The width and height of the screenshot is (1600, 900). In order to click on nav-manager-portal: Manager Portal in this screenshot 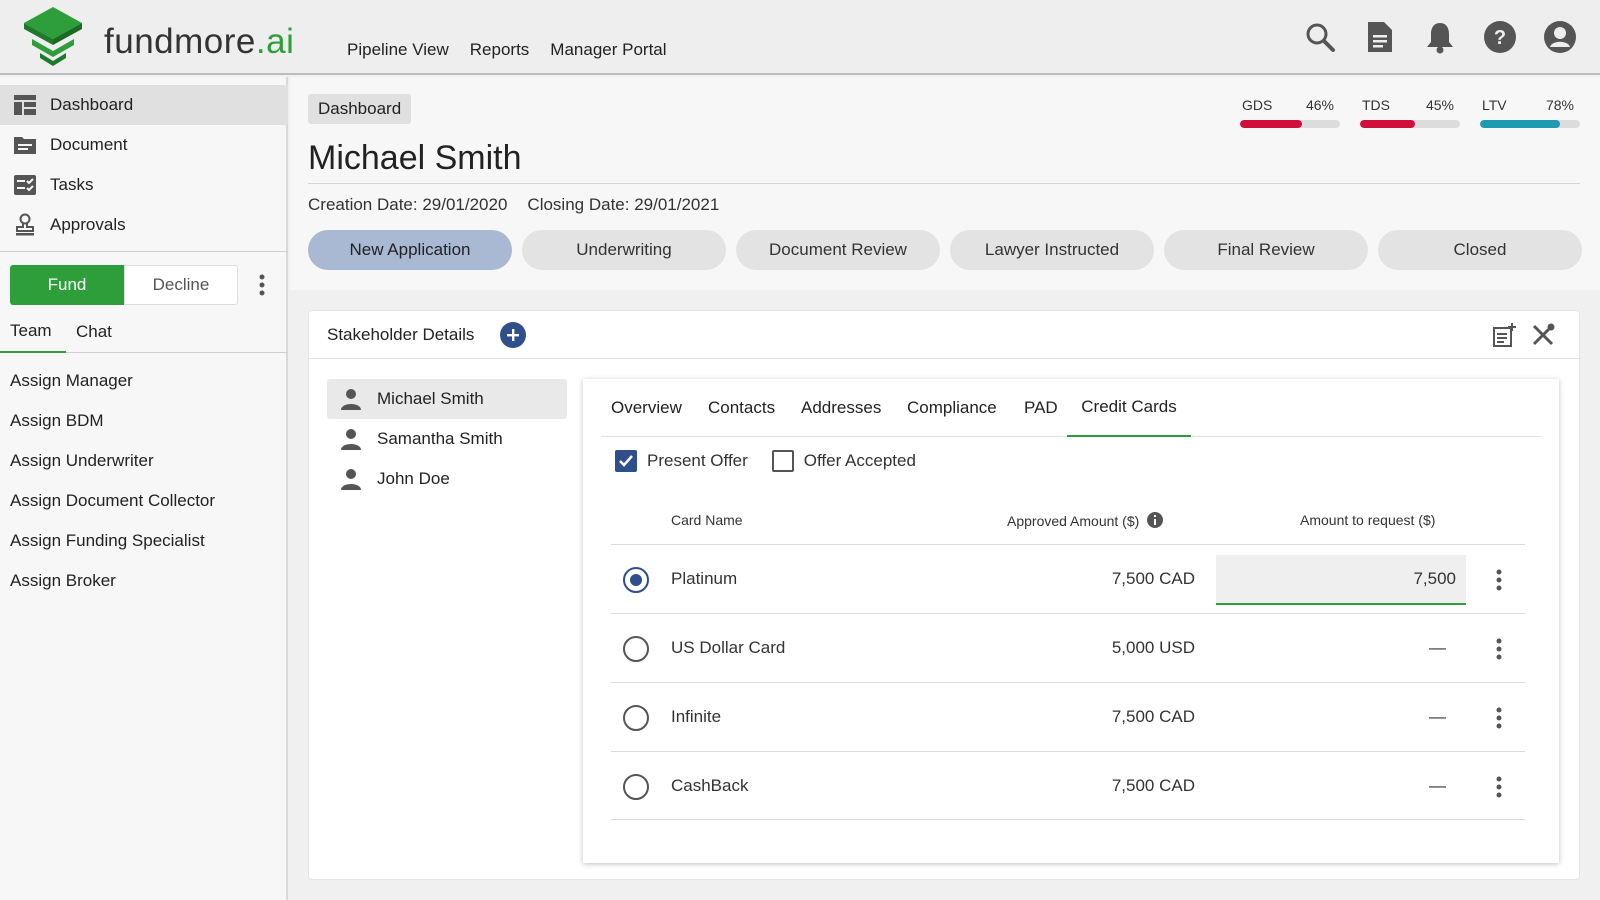, I will do `click(608, 50)`.